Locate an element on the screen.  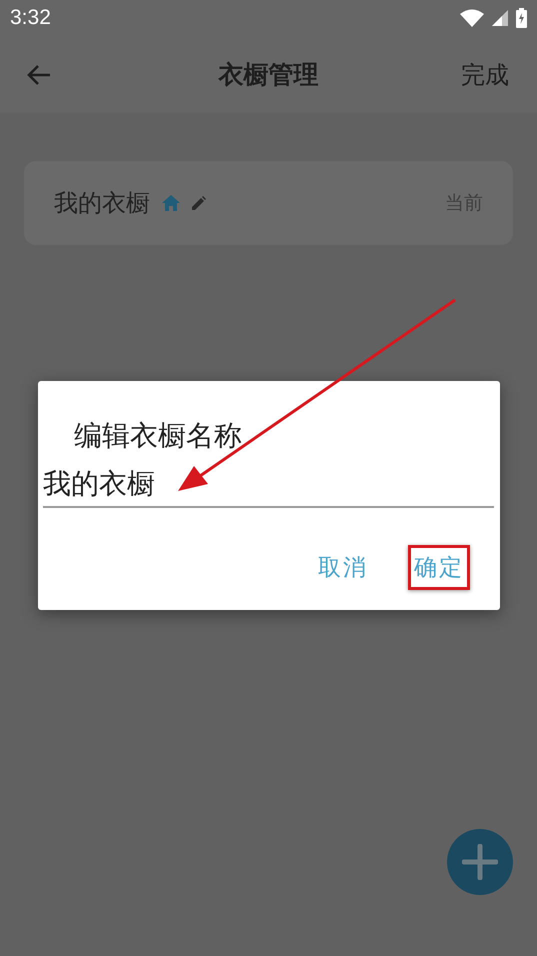
dialog-title: 编辑衣橱名称 is located at coordinates (158, 436).